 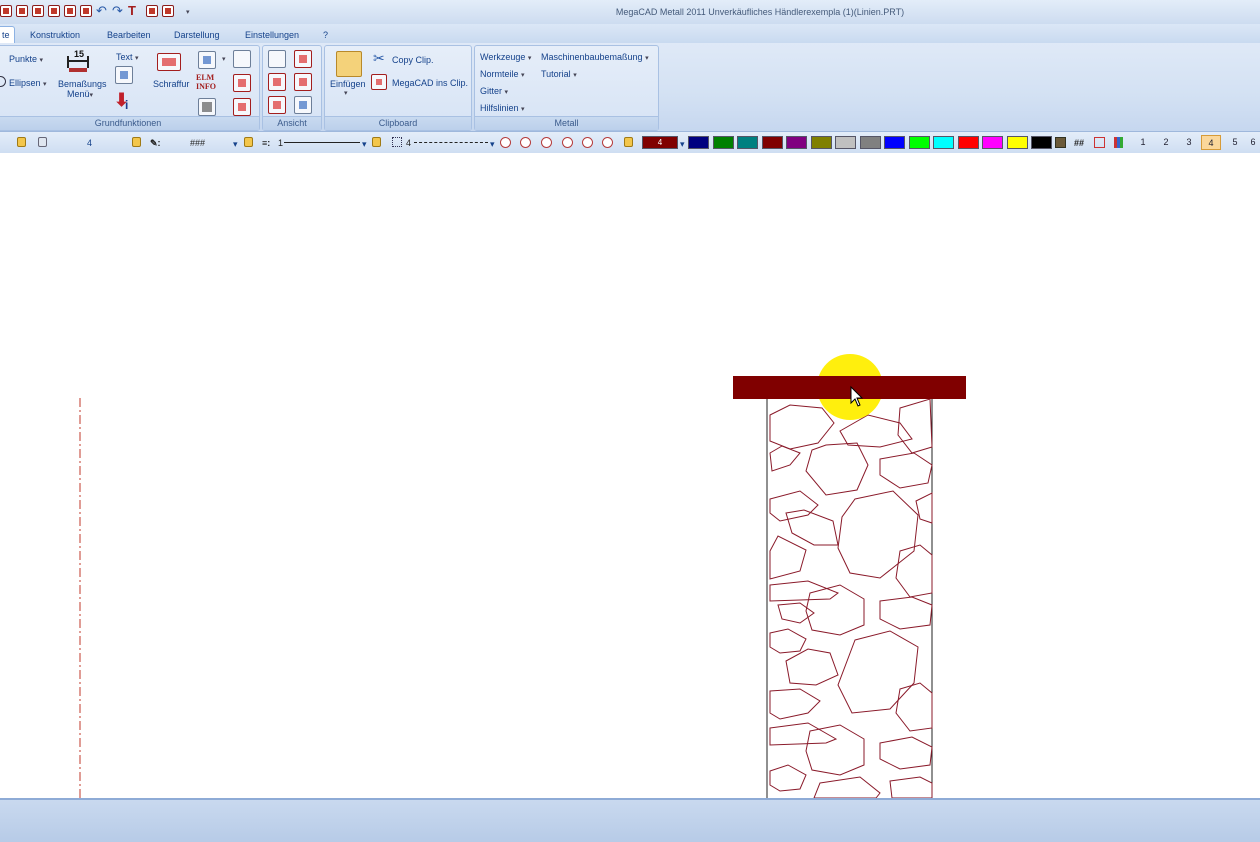 What do you see at coordinates (546, 142) in the screenshot?
I see `zoom-window-icon` at bounding box center [546, 142].